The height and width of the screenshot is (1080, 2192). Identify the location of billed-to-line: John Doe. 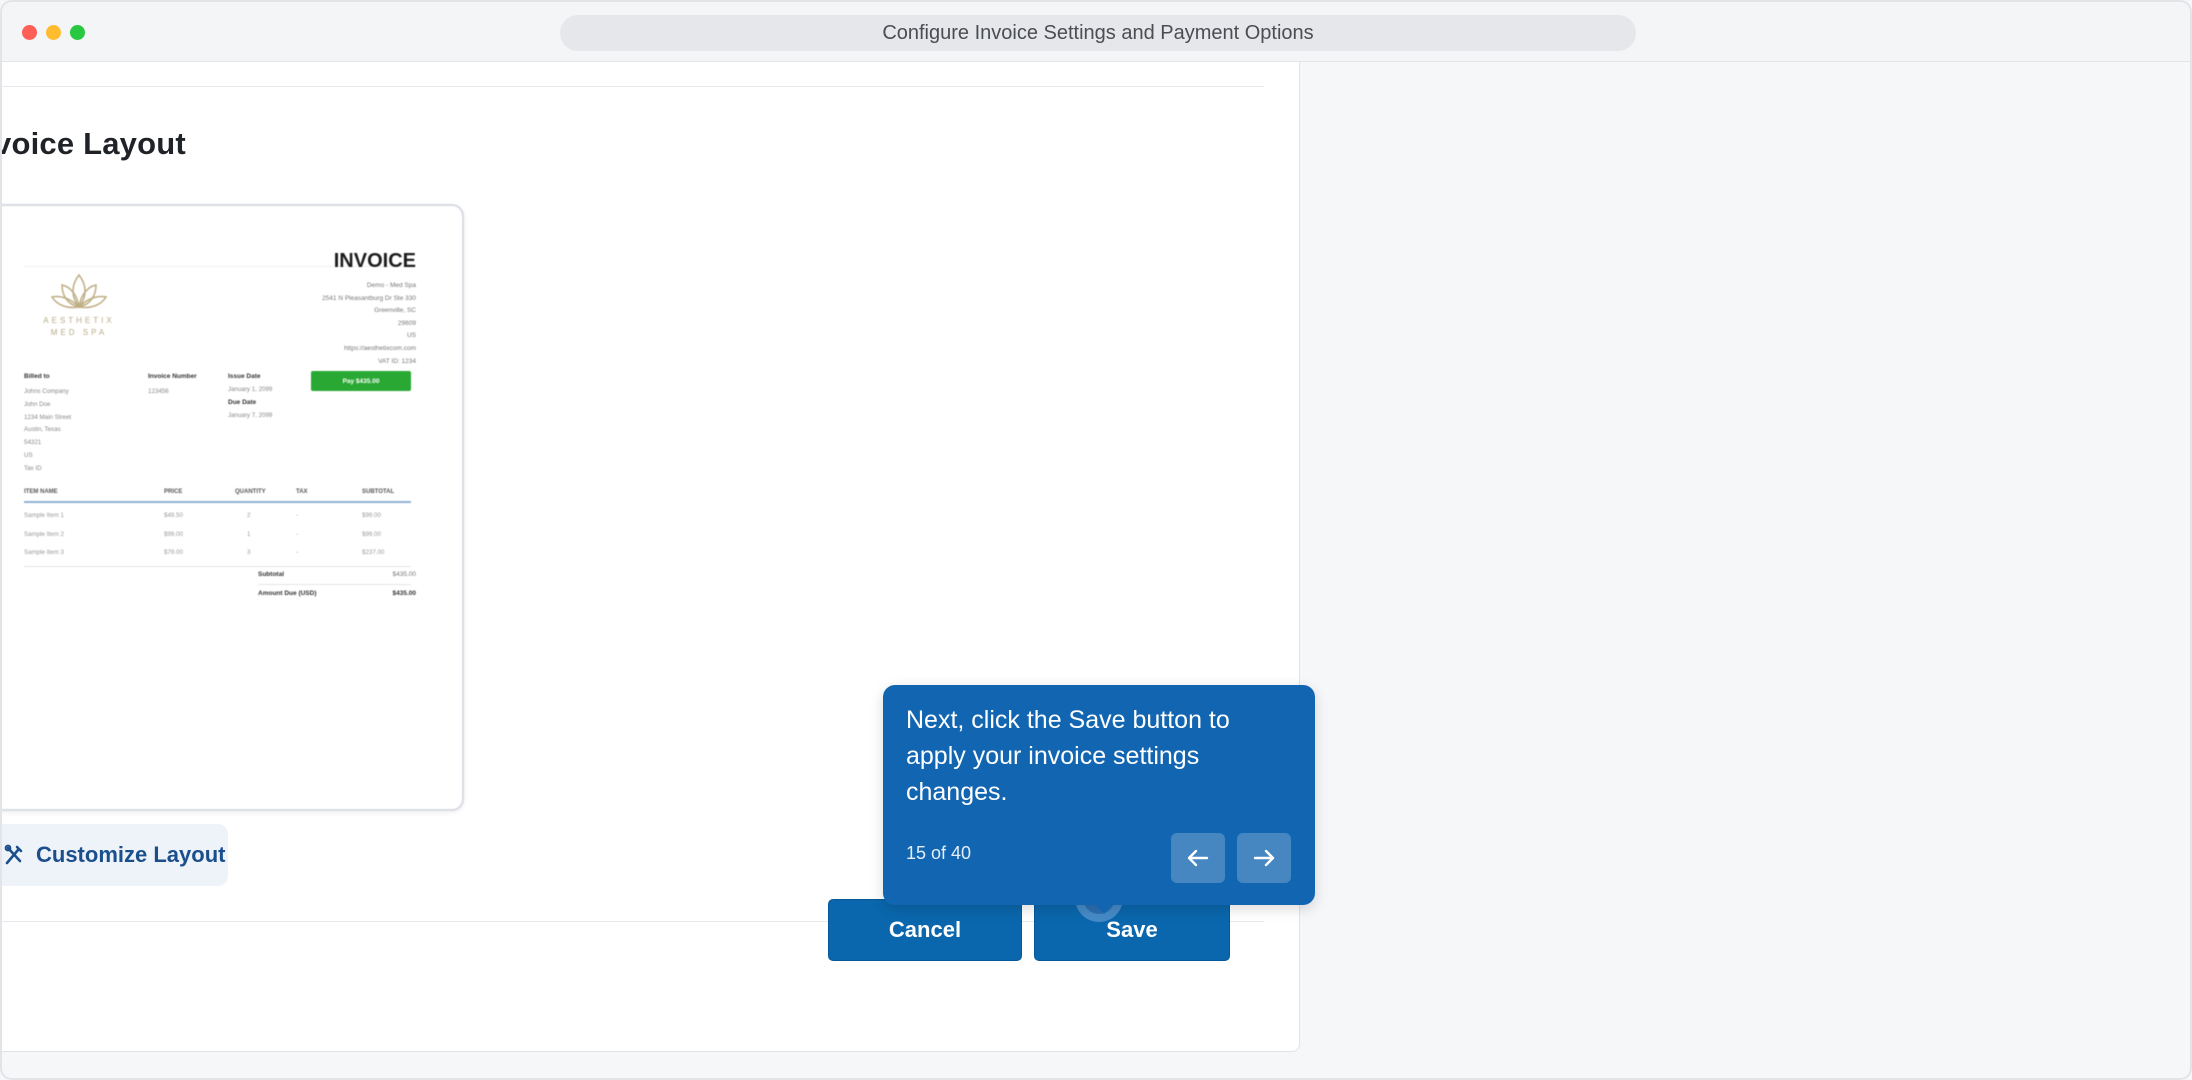
(37, 404).